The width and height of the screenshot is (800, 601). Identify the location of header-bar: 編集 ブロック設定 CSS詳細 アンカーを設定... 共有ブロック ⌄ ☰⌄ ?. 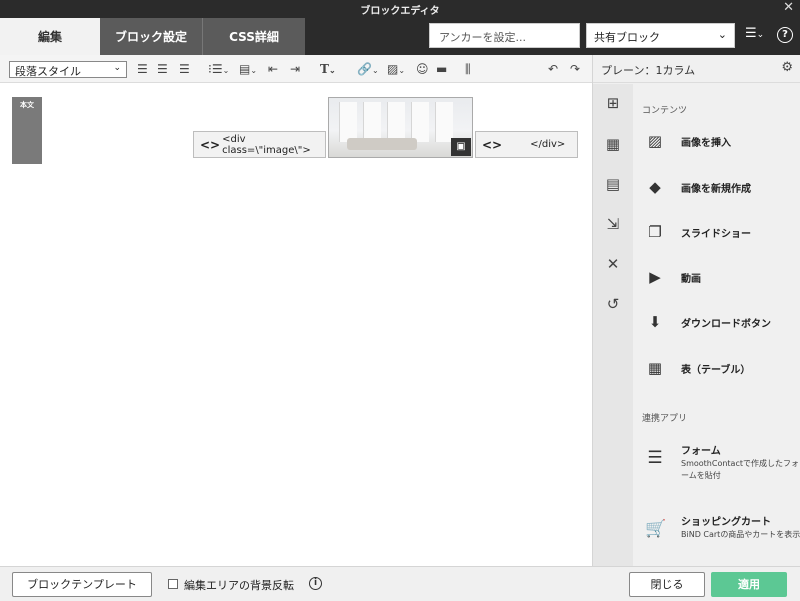
(400, 36).